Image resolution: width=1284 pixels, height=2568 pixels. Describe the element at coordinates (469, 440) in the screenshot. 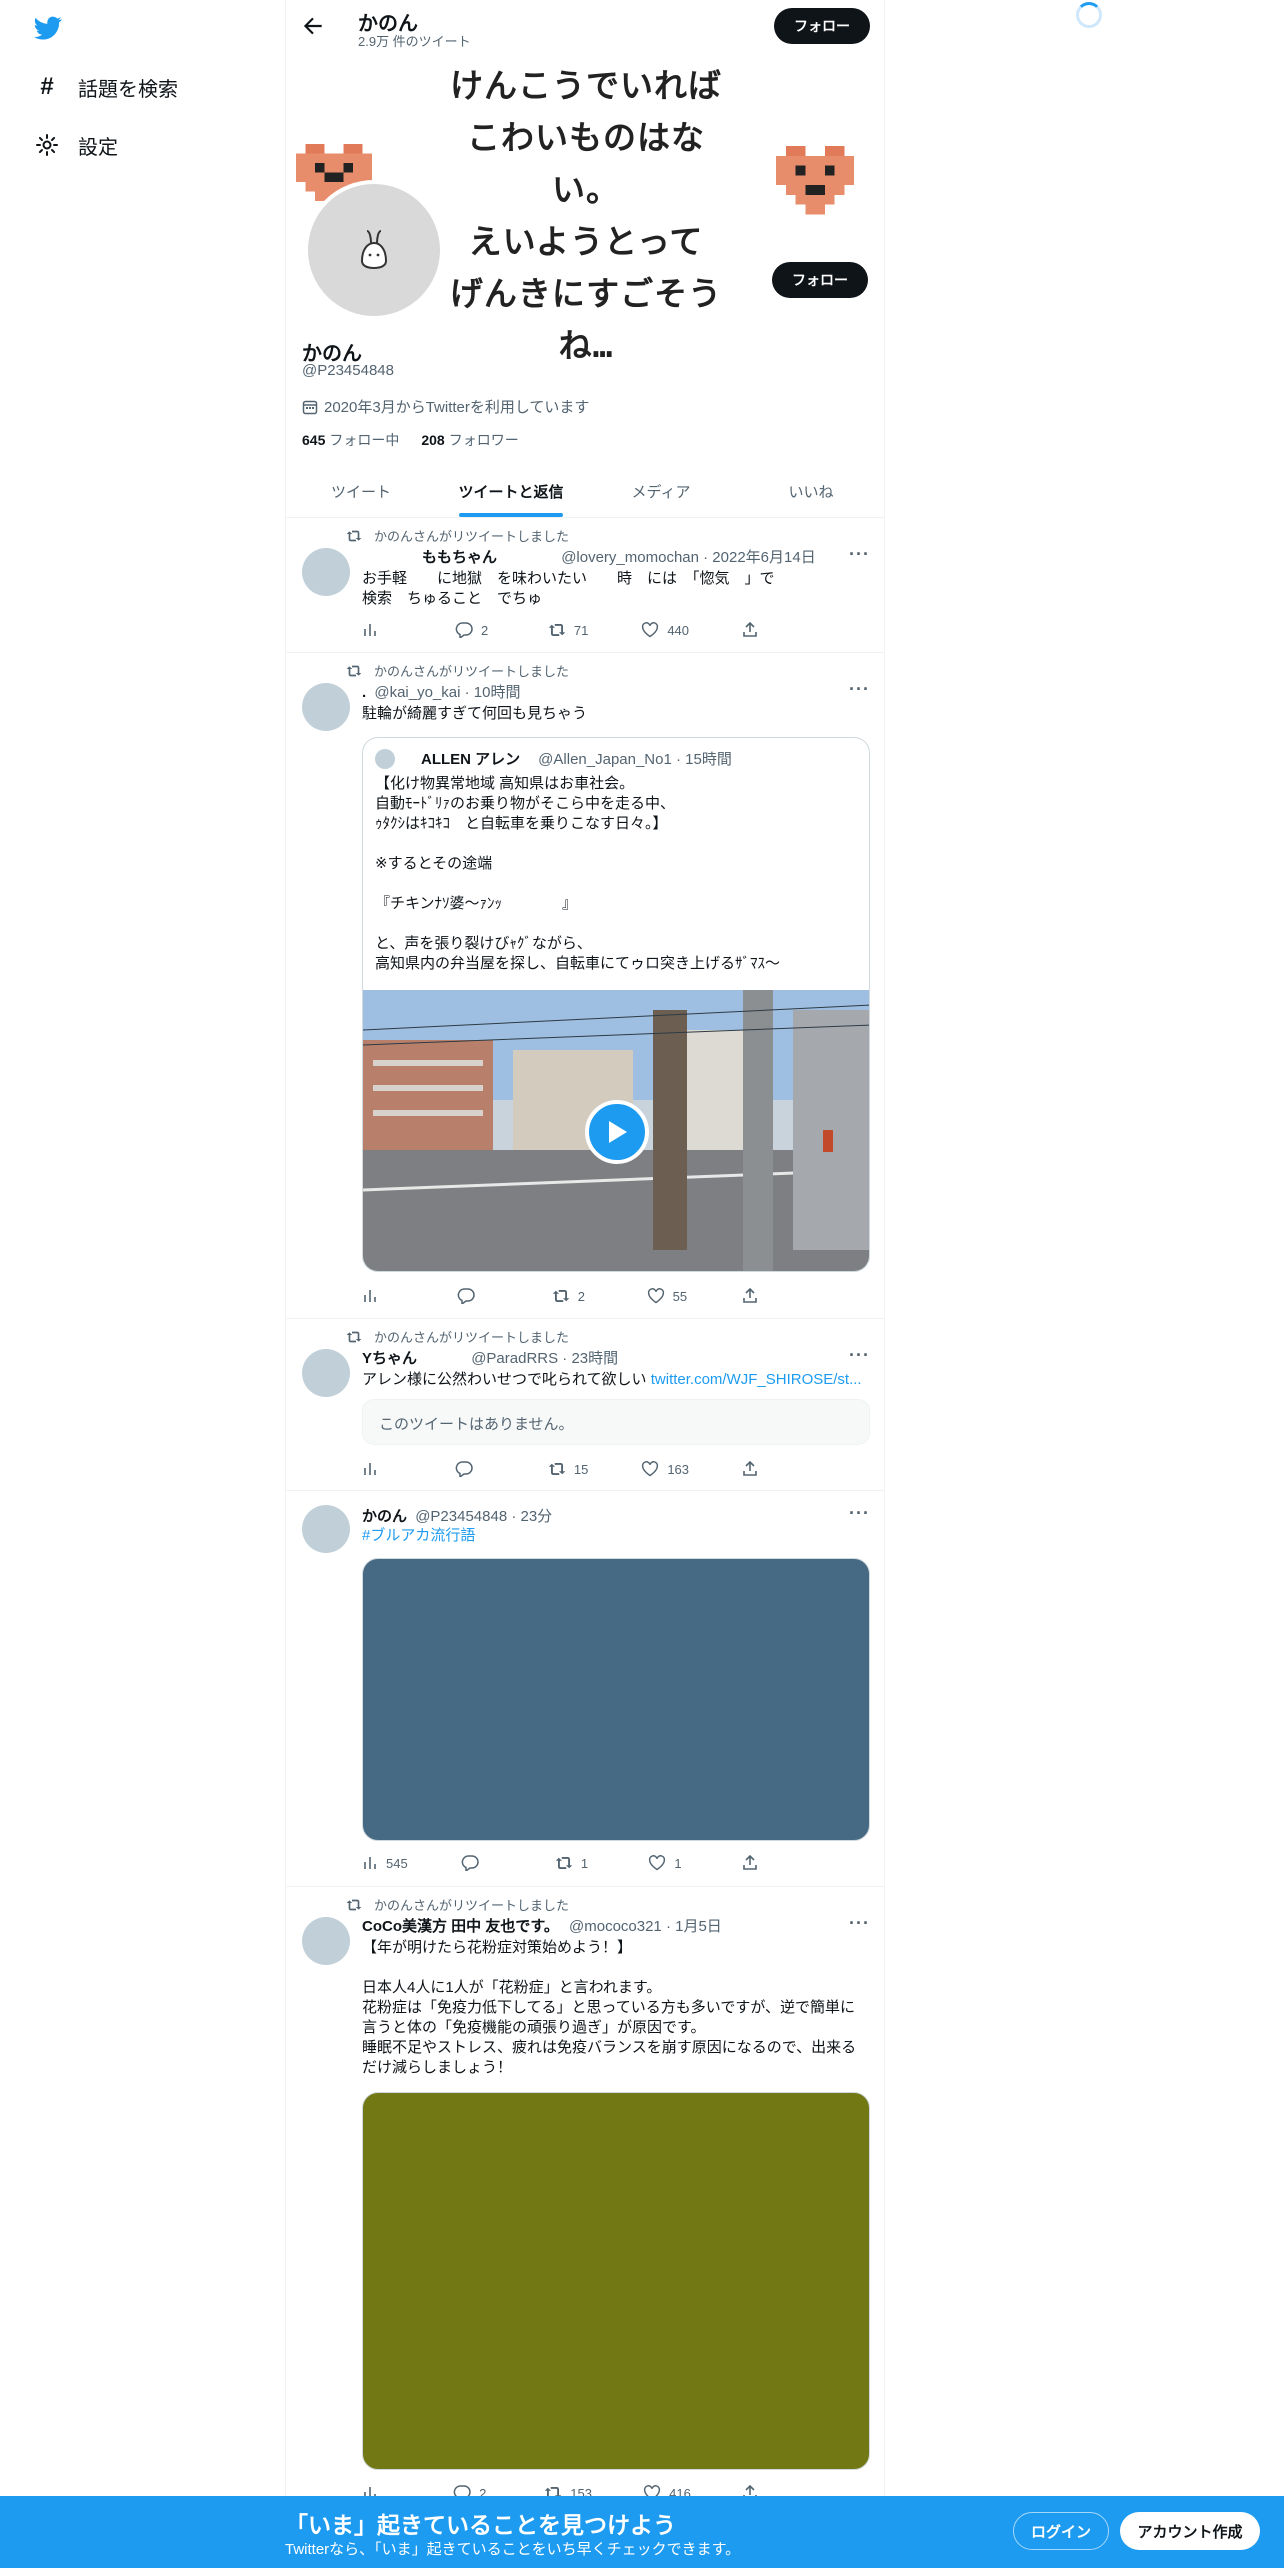

I see `followers-link: 208 フォロワー` at that location.